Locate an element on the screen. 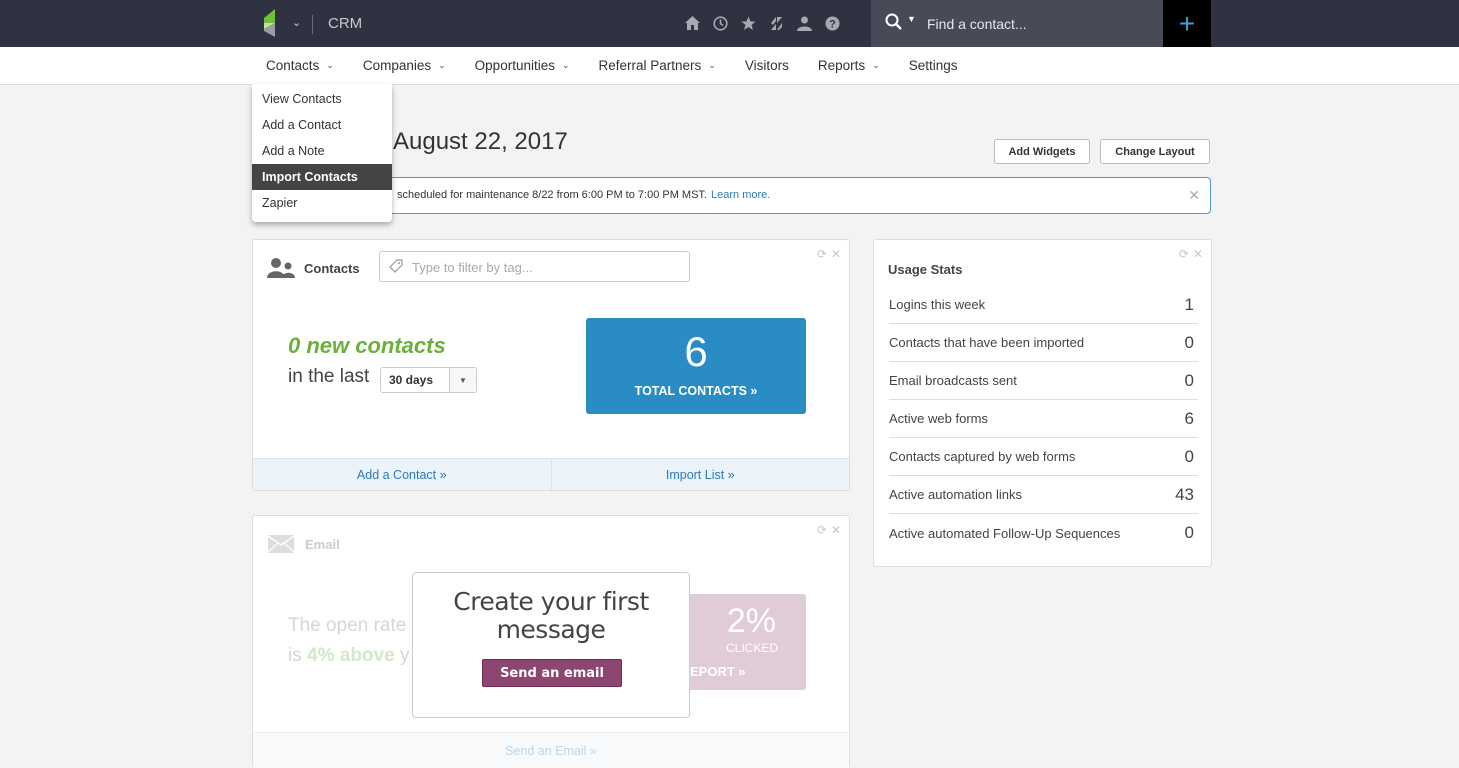 The width and height of the screenshot is (1459, 768). stat-value: 43 is located at coordinates (1184, 494).